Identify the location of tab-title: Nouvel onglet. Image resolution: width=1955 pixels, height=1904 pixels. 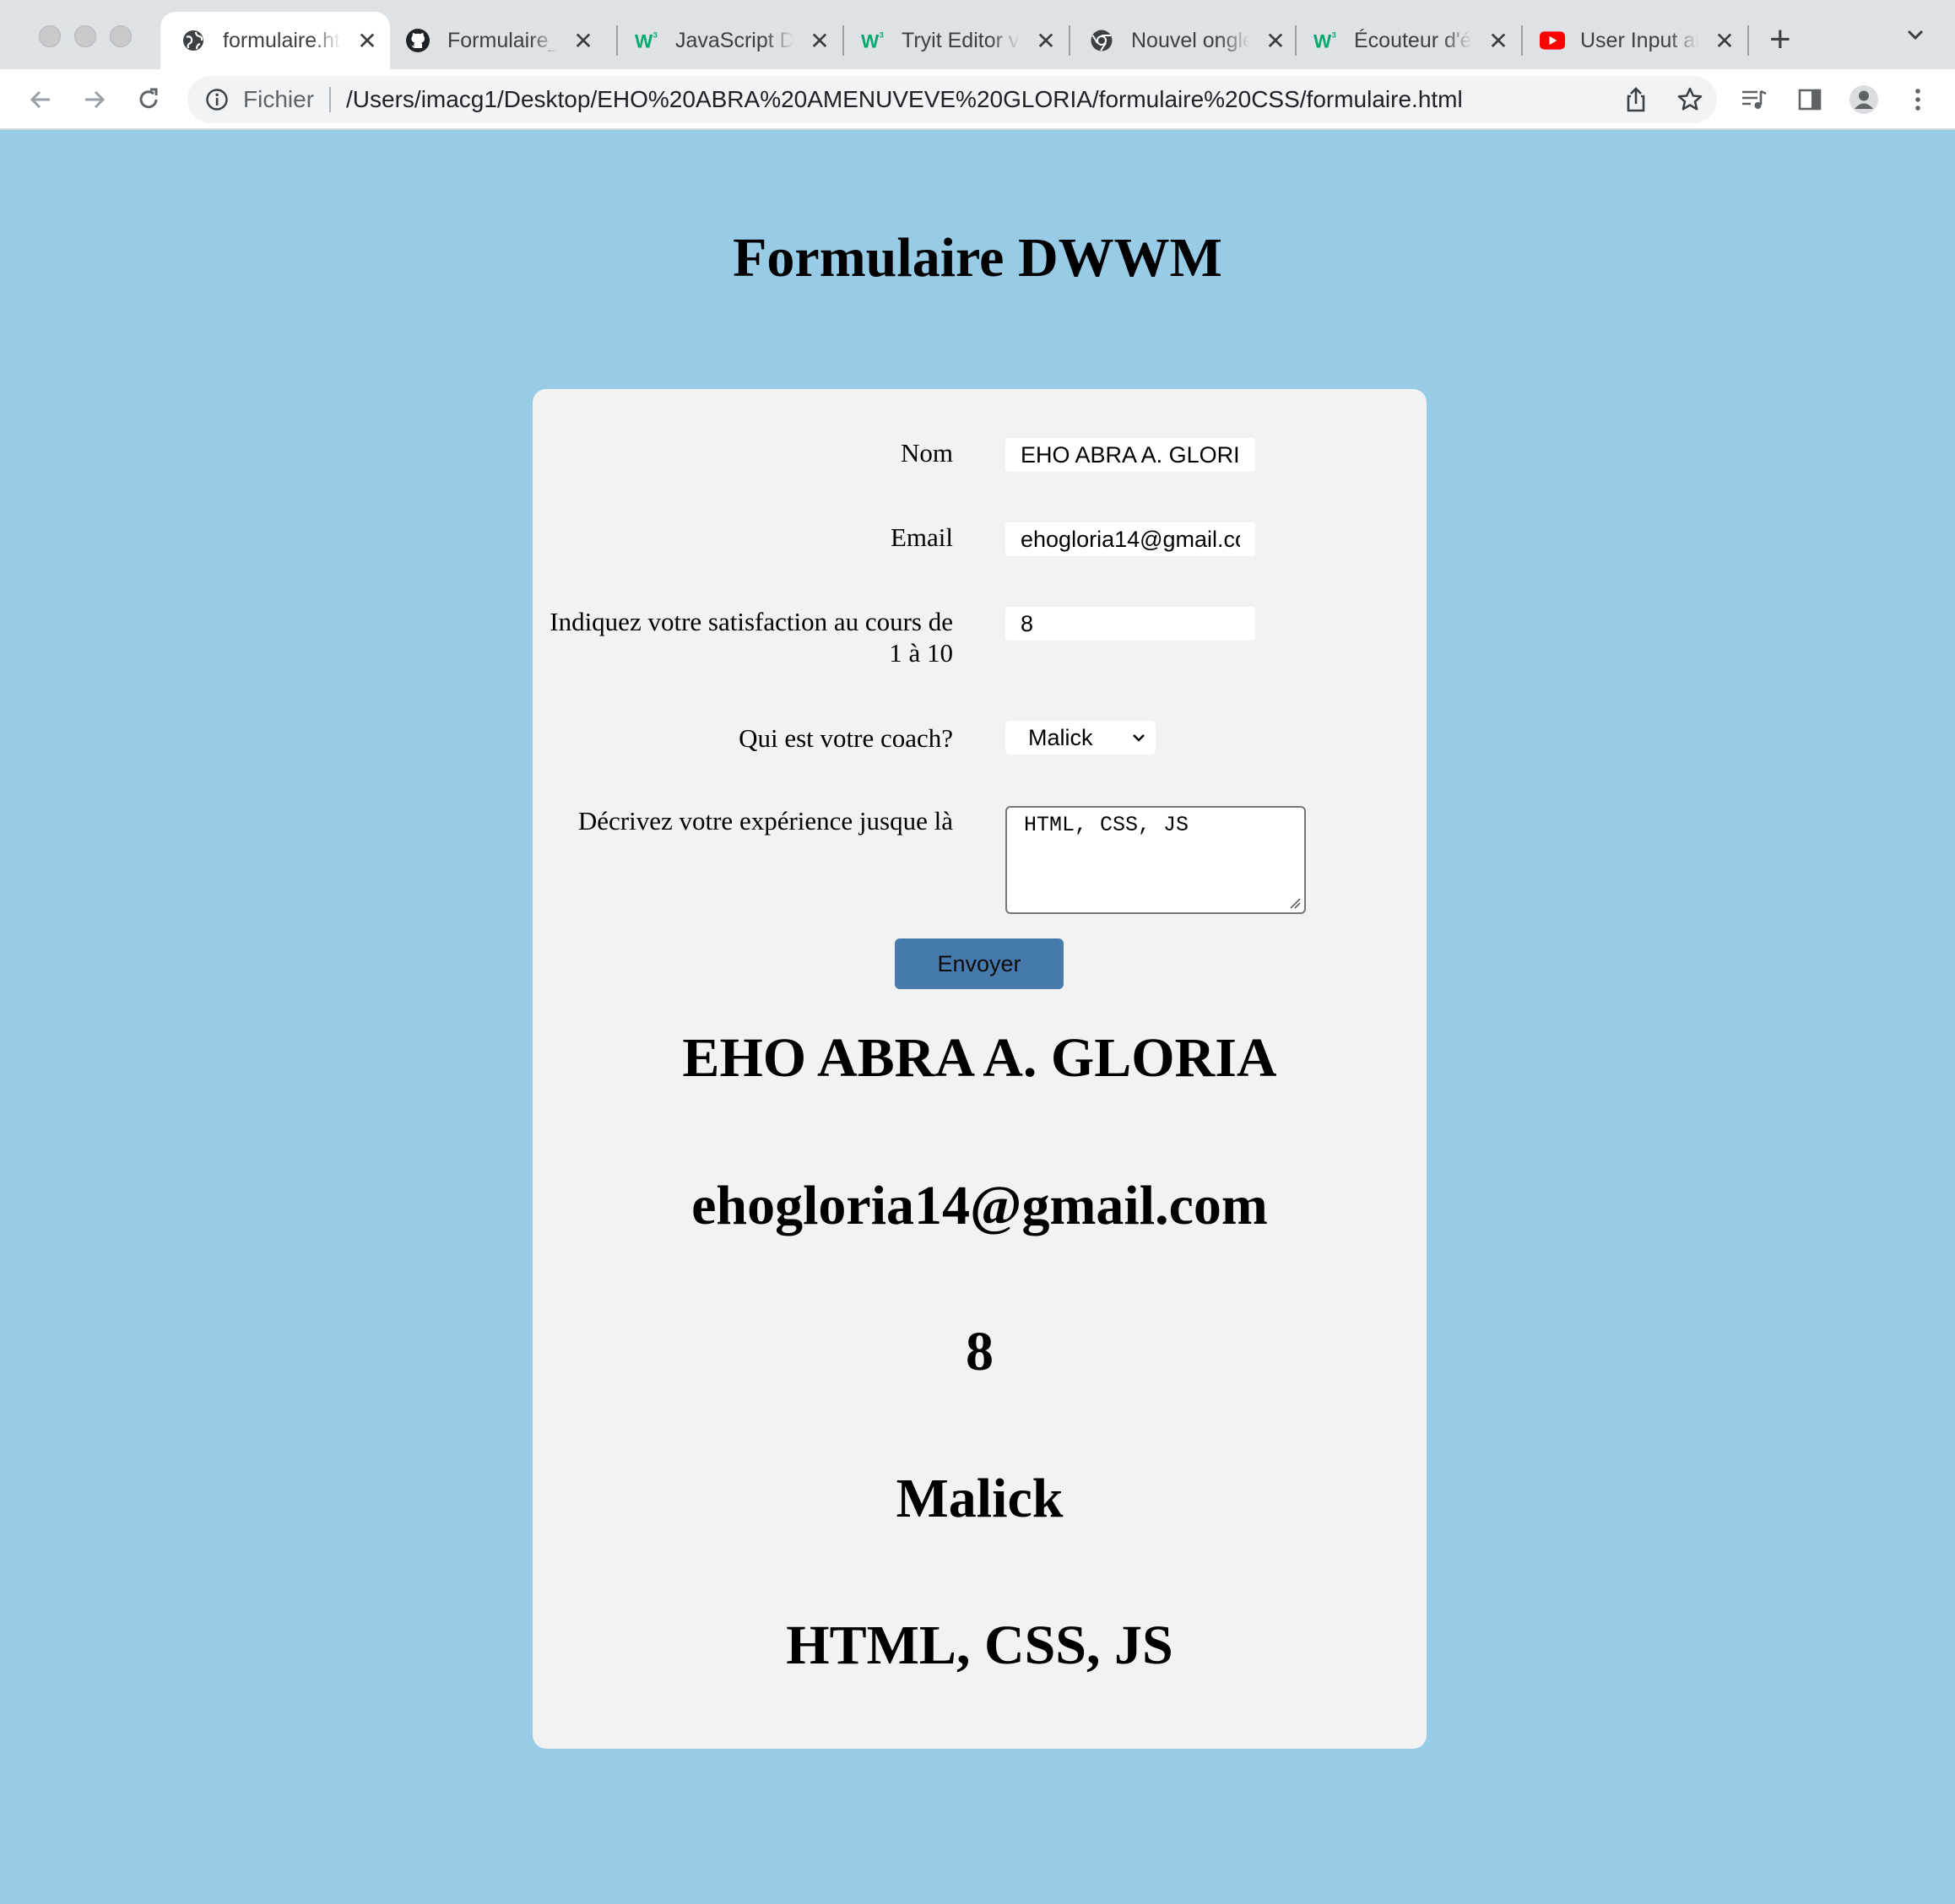
(1190, 40).